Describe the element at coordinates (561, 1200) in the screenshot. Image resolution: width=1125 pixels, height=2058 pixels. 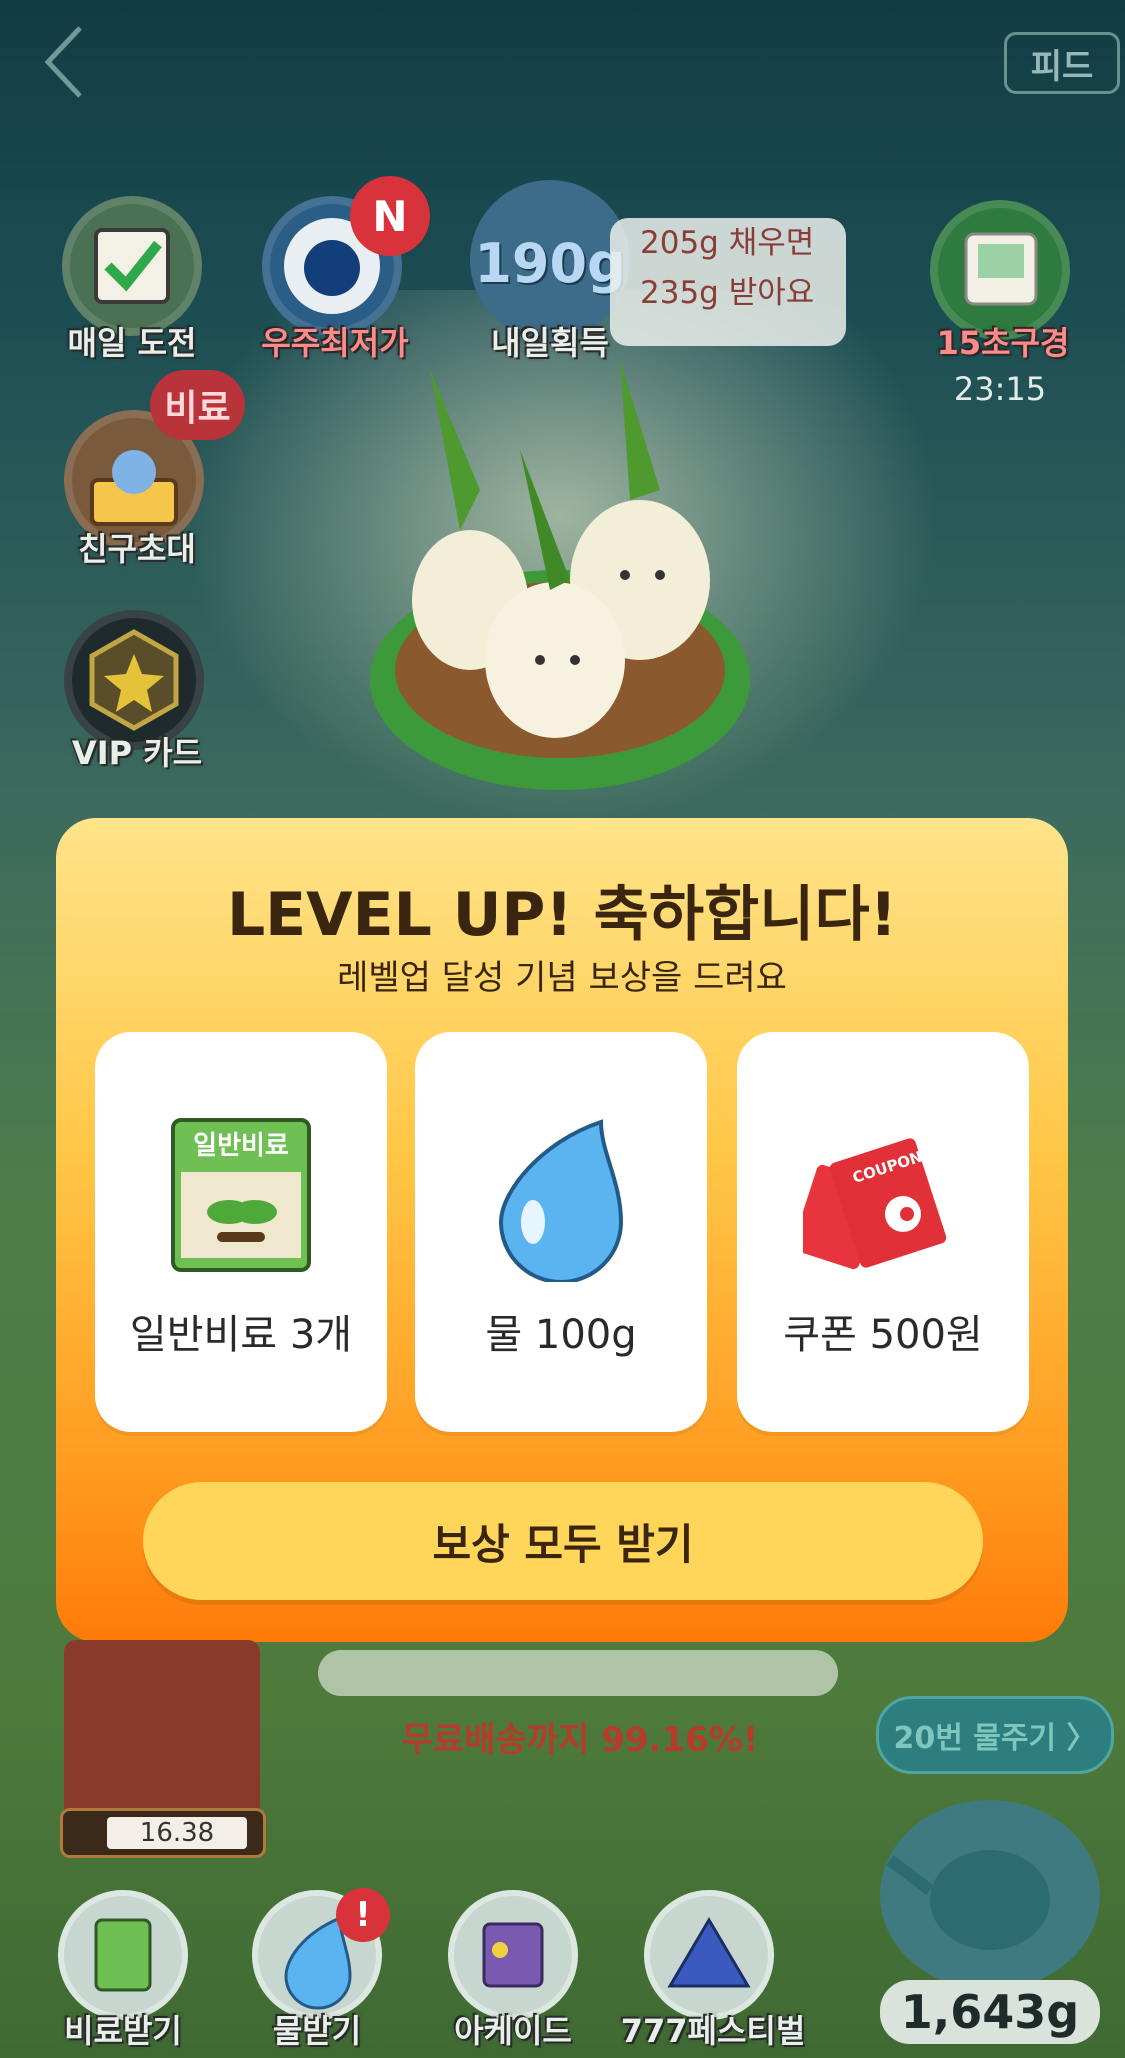
I see `water-drop-icon` at that location.